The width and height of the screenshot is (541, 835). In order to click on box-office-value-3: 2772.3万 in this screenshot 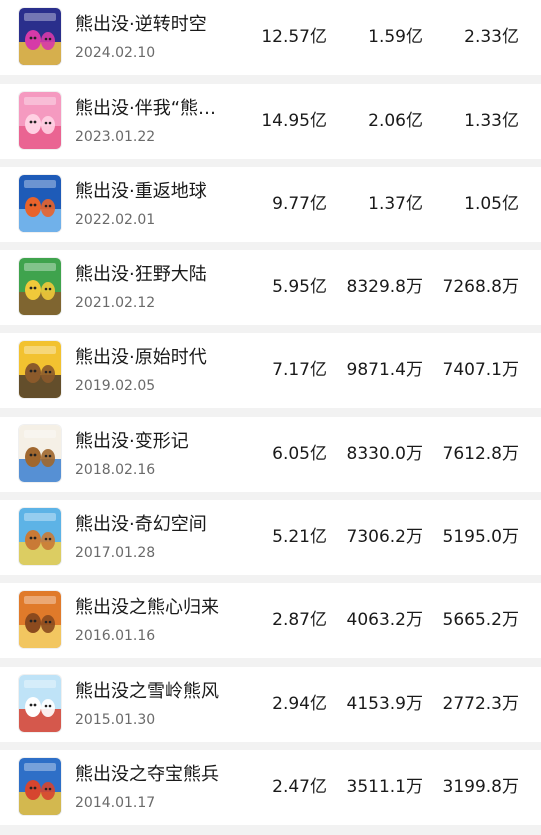, I will do `click(480, 704)`.